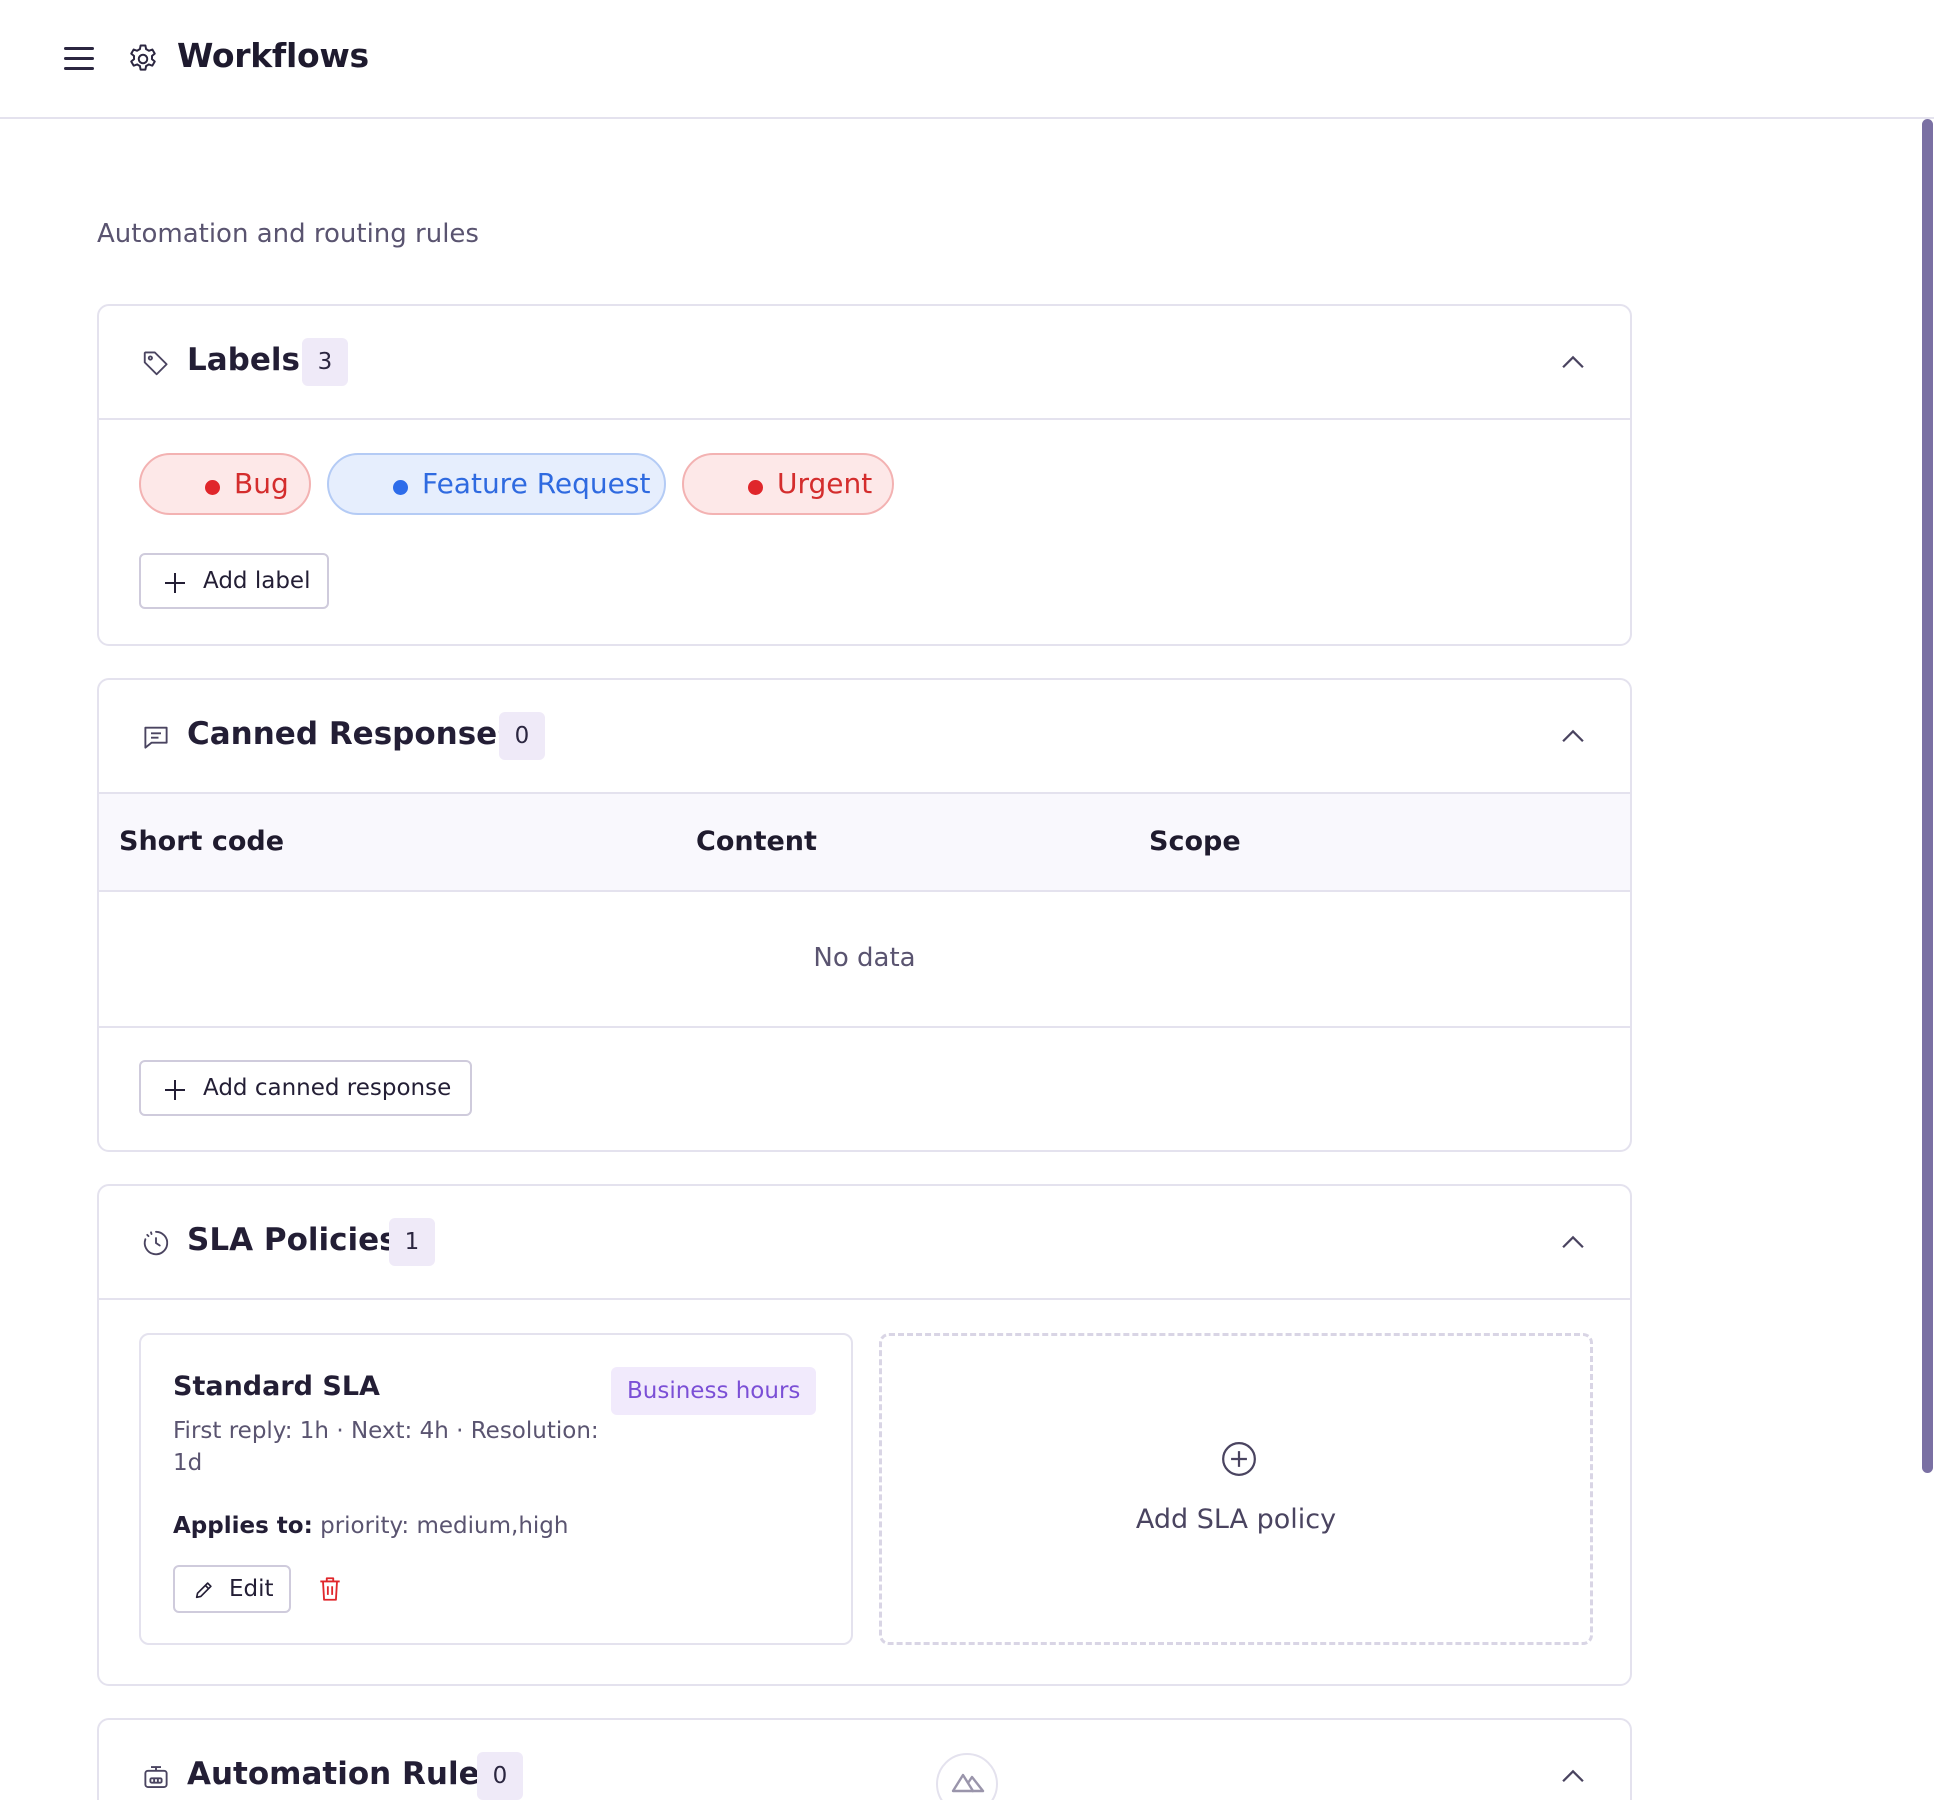 Image resolution: width=1934 pixels, height=1800 pixels. I want to click on add-label-button: Add label, so click(234, 581).